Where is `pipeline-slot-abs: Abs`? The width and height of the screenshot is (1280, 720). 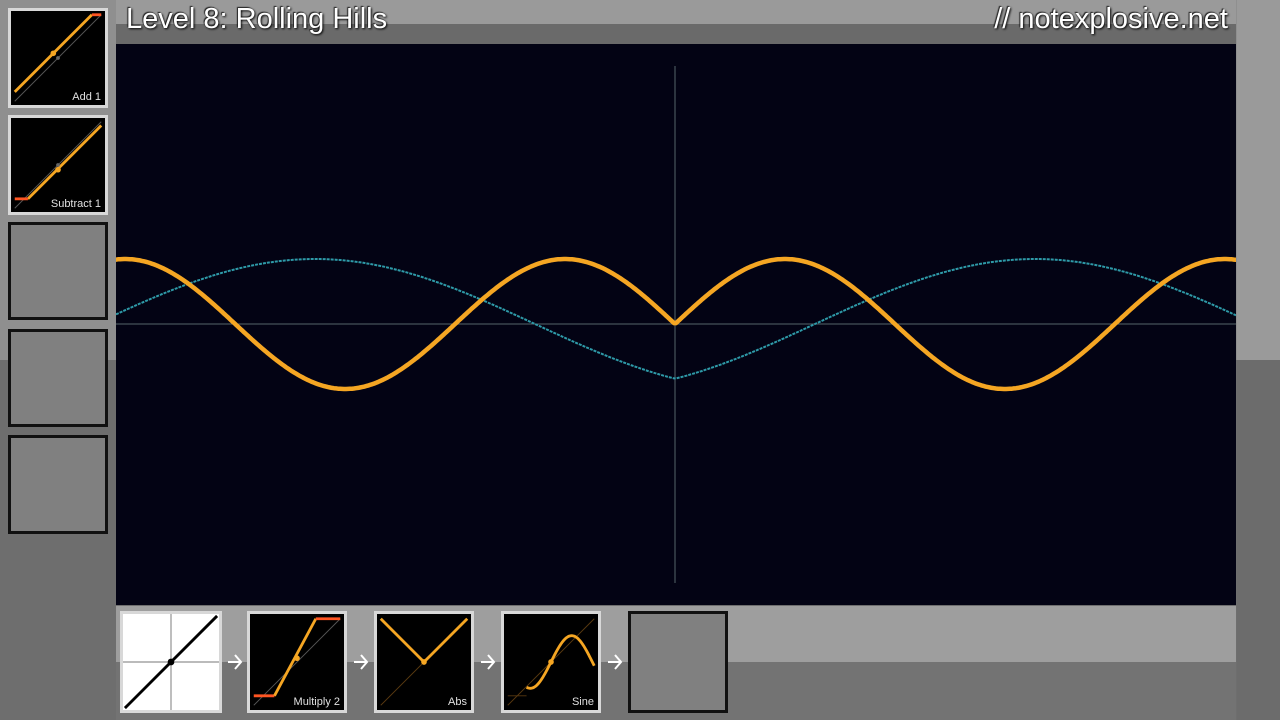
pipeline-slot-abs: Abs is located at coordinates (424, 662).